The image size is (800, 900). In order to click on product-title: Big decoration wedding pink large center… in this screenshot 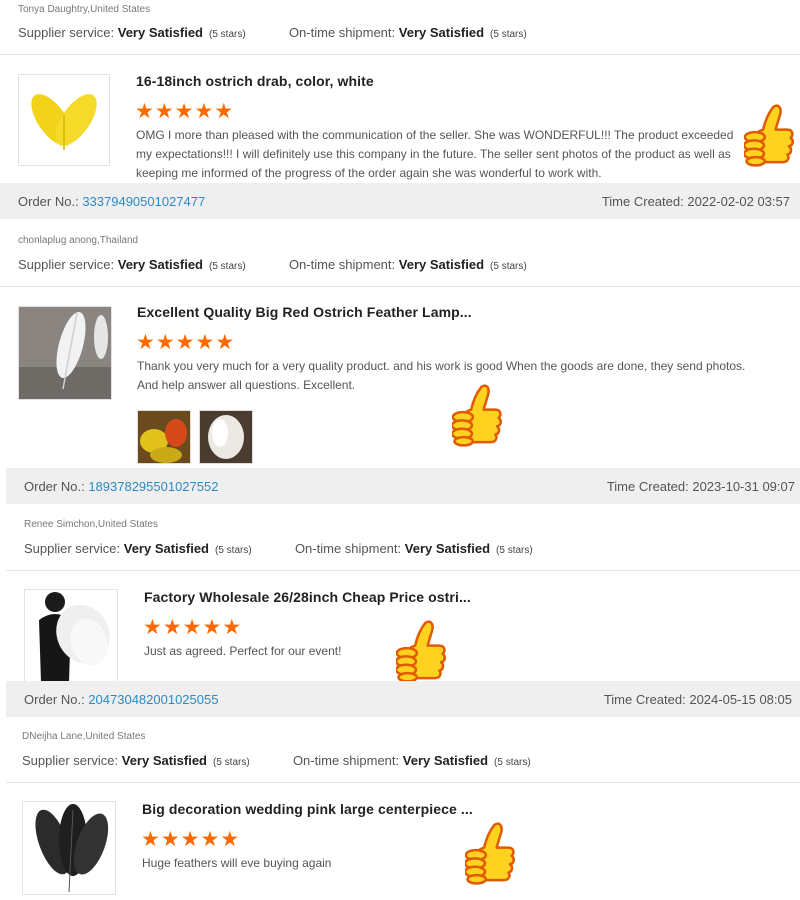, I will do `click(307, 809)`.